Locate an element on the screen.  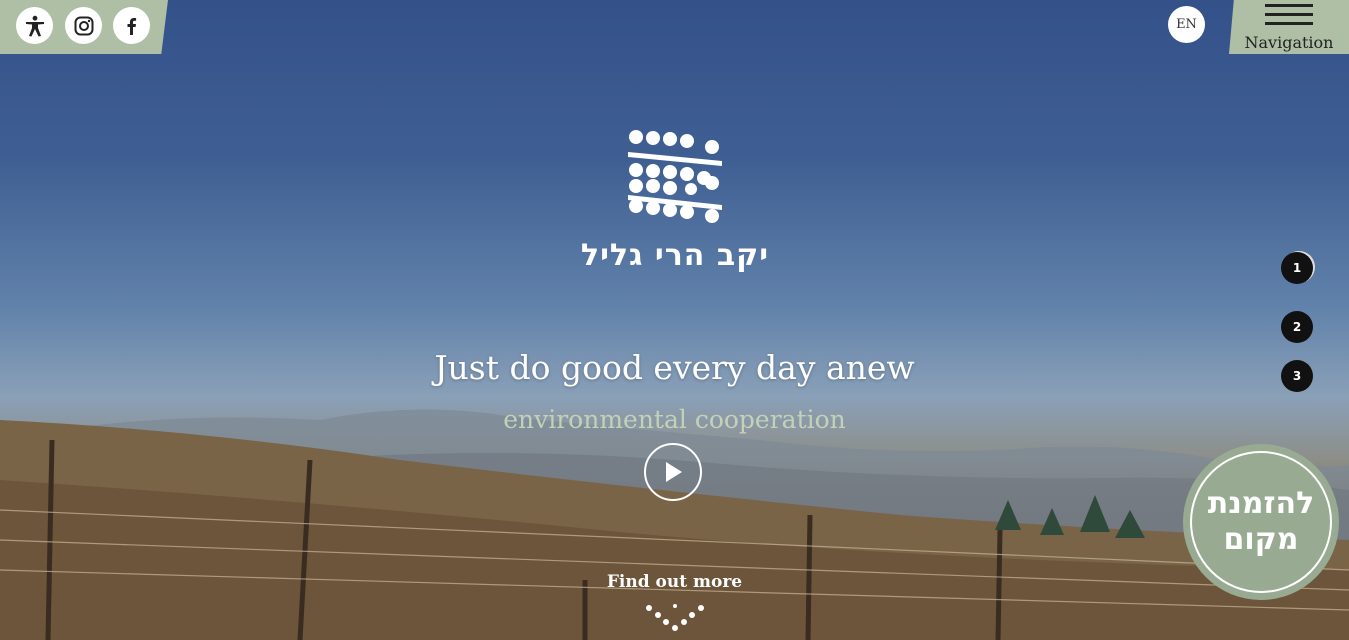
navigation-menu-button: Navigation is located at coordinates (1289, 27).